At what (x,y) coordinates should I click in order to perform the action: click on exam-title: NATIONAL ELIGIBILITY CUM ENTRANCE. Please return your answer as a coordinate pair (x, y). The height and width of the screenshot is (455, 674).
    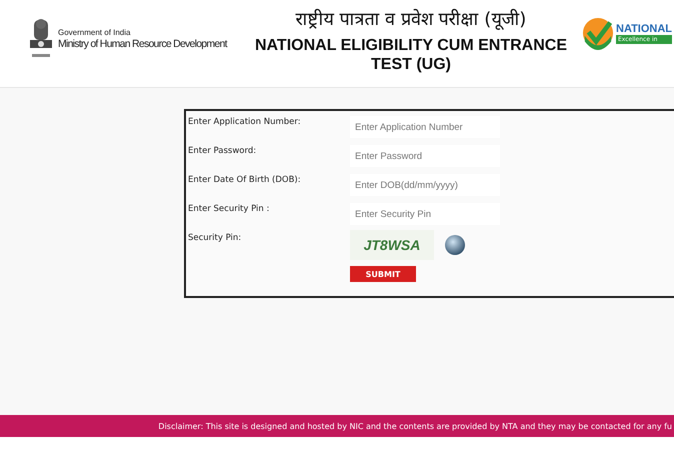
    Looking at the image, I should click on (411, 45).